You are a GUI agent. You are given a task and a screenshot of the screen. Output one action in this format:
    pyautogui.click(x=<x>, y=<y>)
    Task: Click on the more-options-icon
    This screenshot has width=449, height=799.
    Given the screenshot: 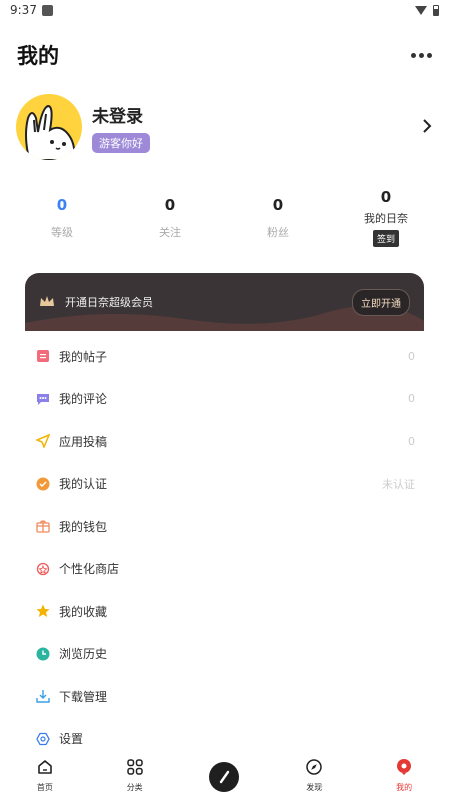 What is the action you would take?
    pyautogui.click(x=421, y=55)
    